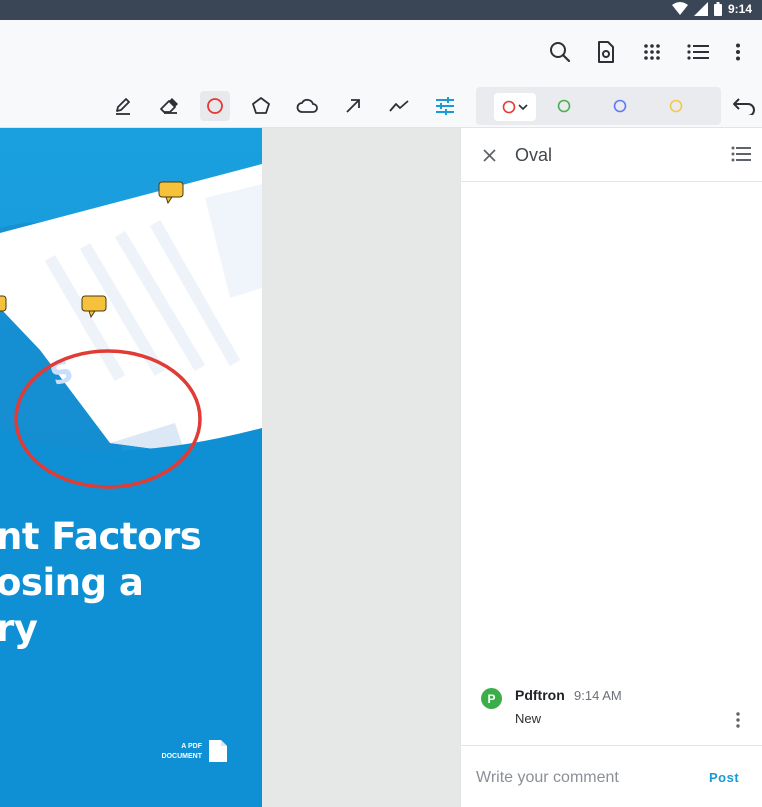  I want to click on file-icon, so click(218, 751).